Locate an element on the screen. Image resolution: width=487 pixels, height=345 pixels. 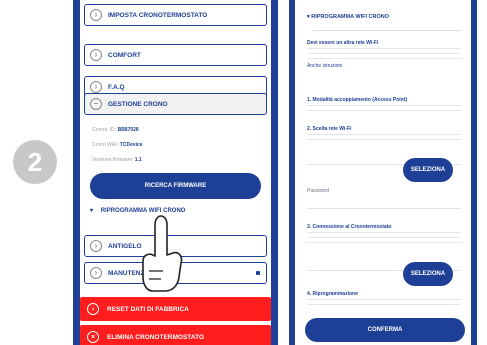
select-wifi-button: SELEZIONA is located at coordinates (428, 170).